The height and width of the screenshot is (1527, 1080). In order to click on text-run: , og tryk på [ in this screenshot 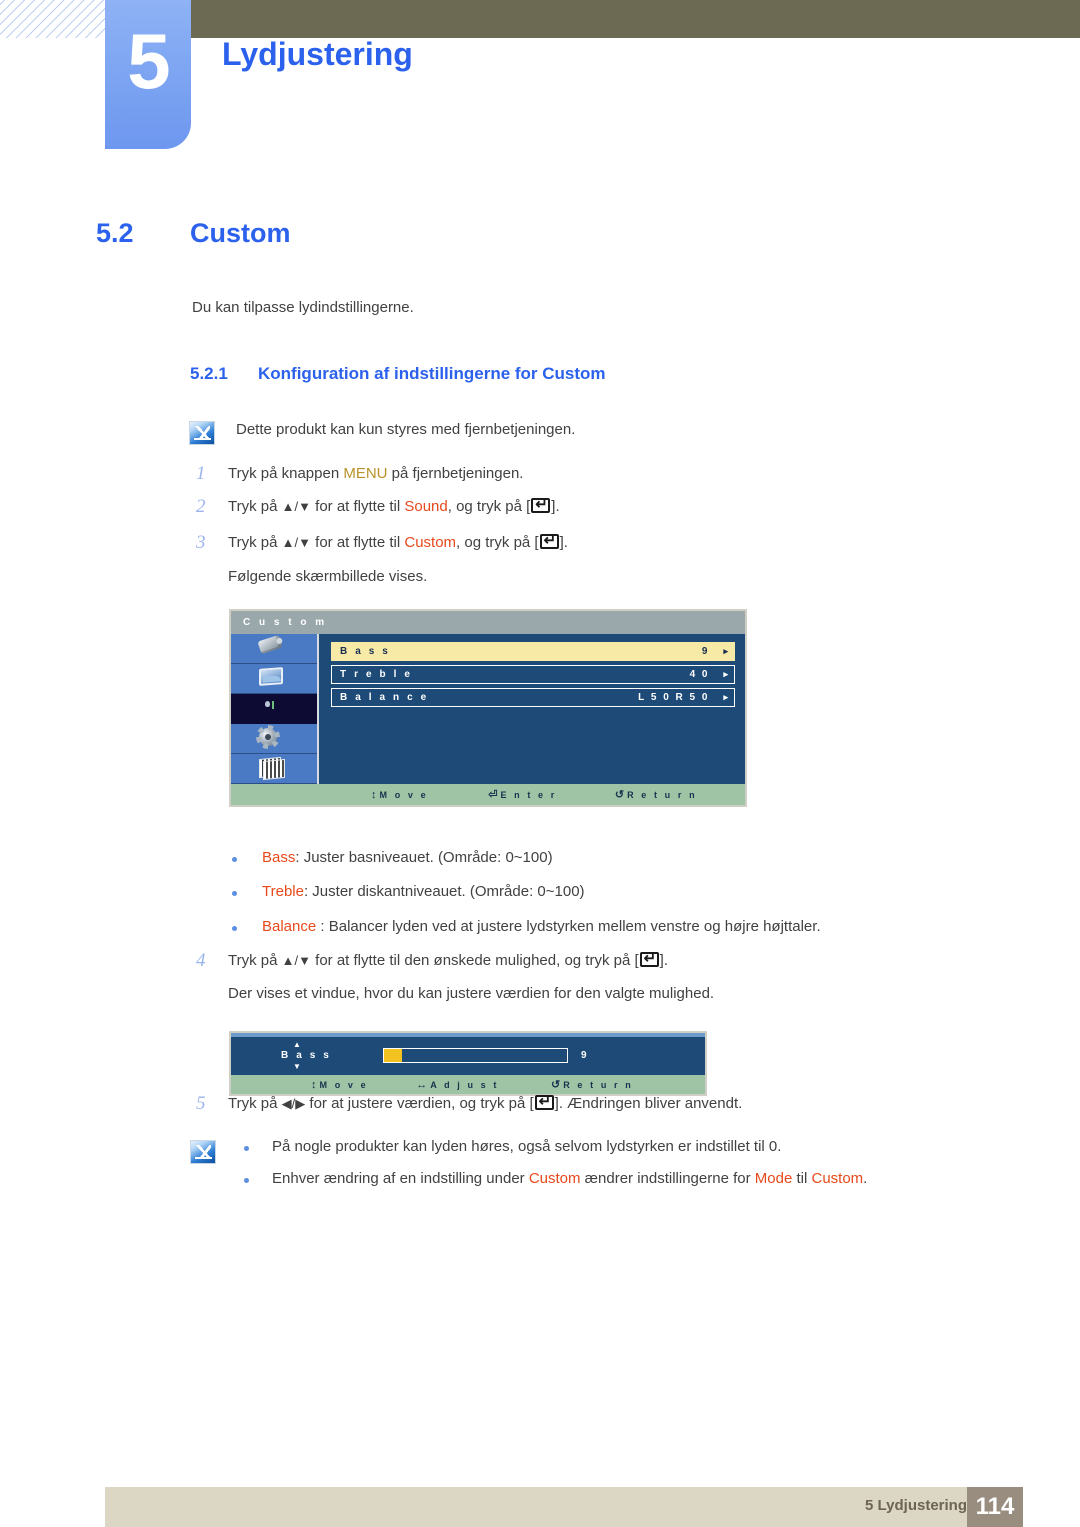, I will do `click(489, 506)`.